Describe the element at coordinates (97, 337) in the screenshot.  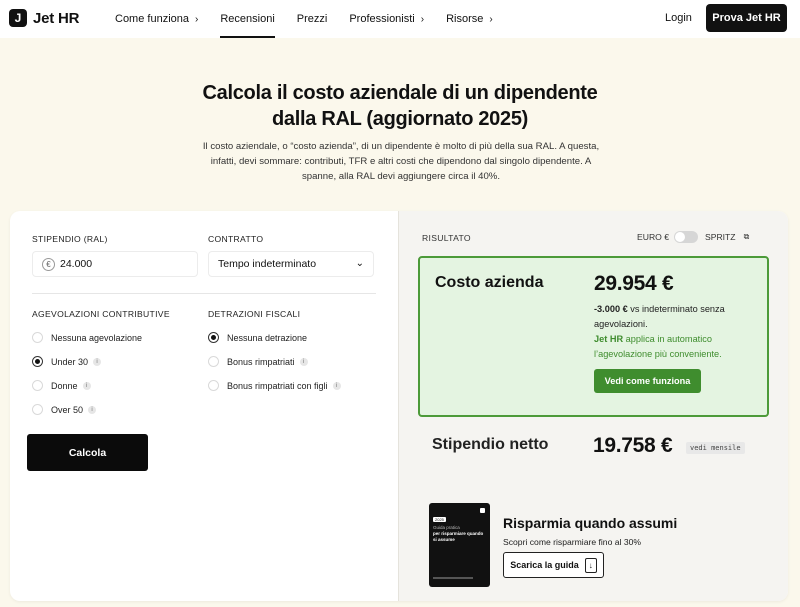
I see `radio-label: Nessuna agevolazione` at that location.